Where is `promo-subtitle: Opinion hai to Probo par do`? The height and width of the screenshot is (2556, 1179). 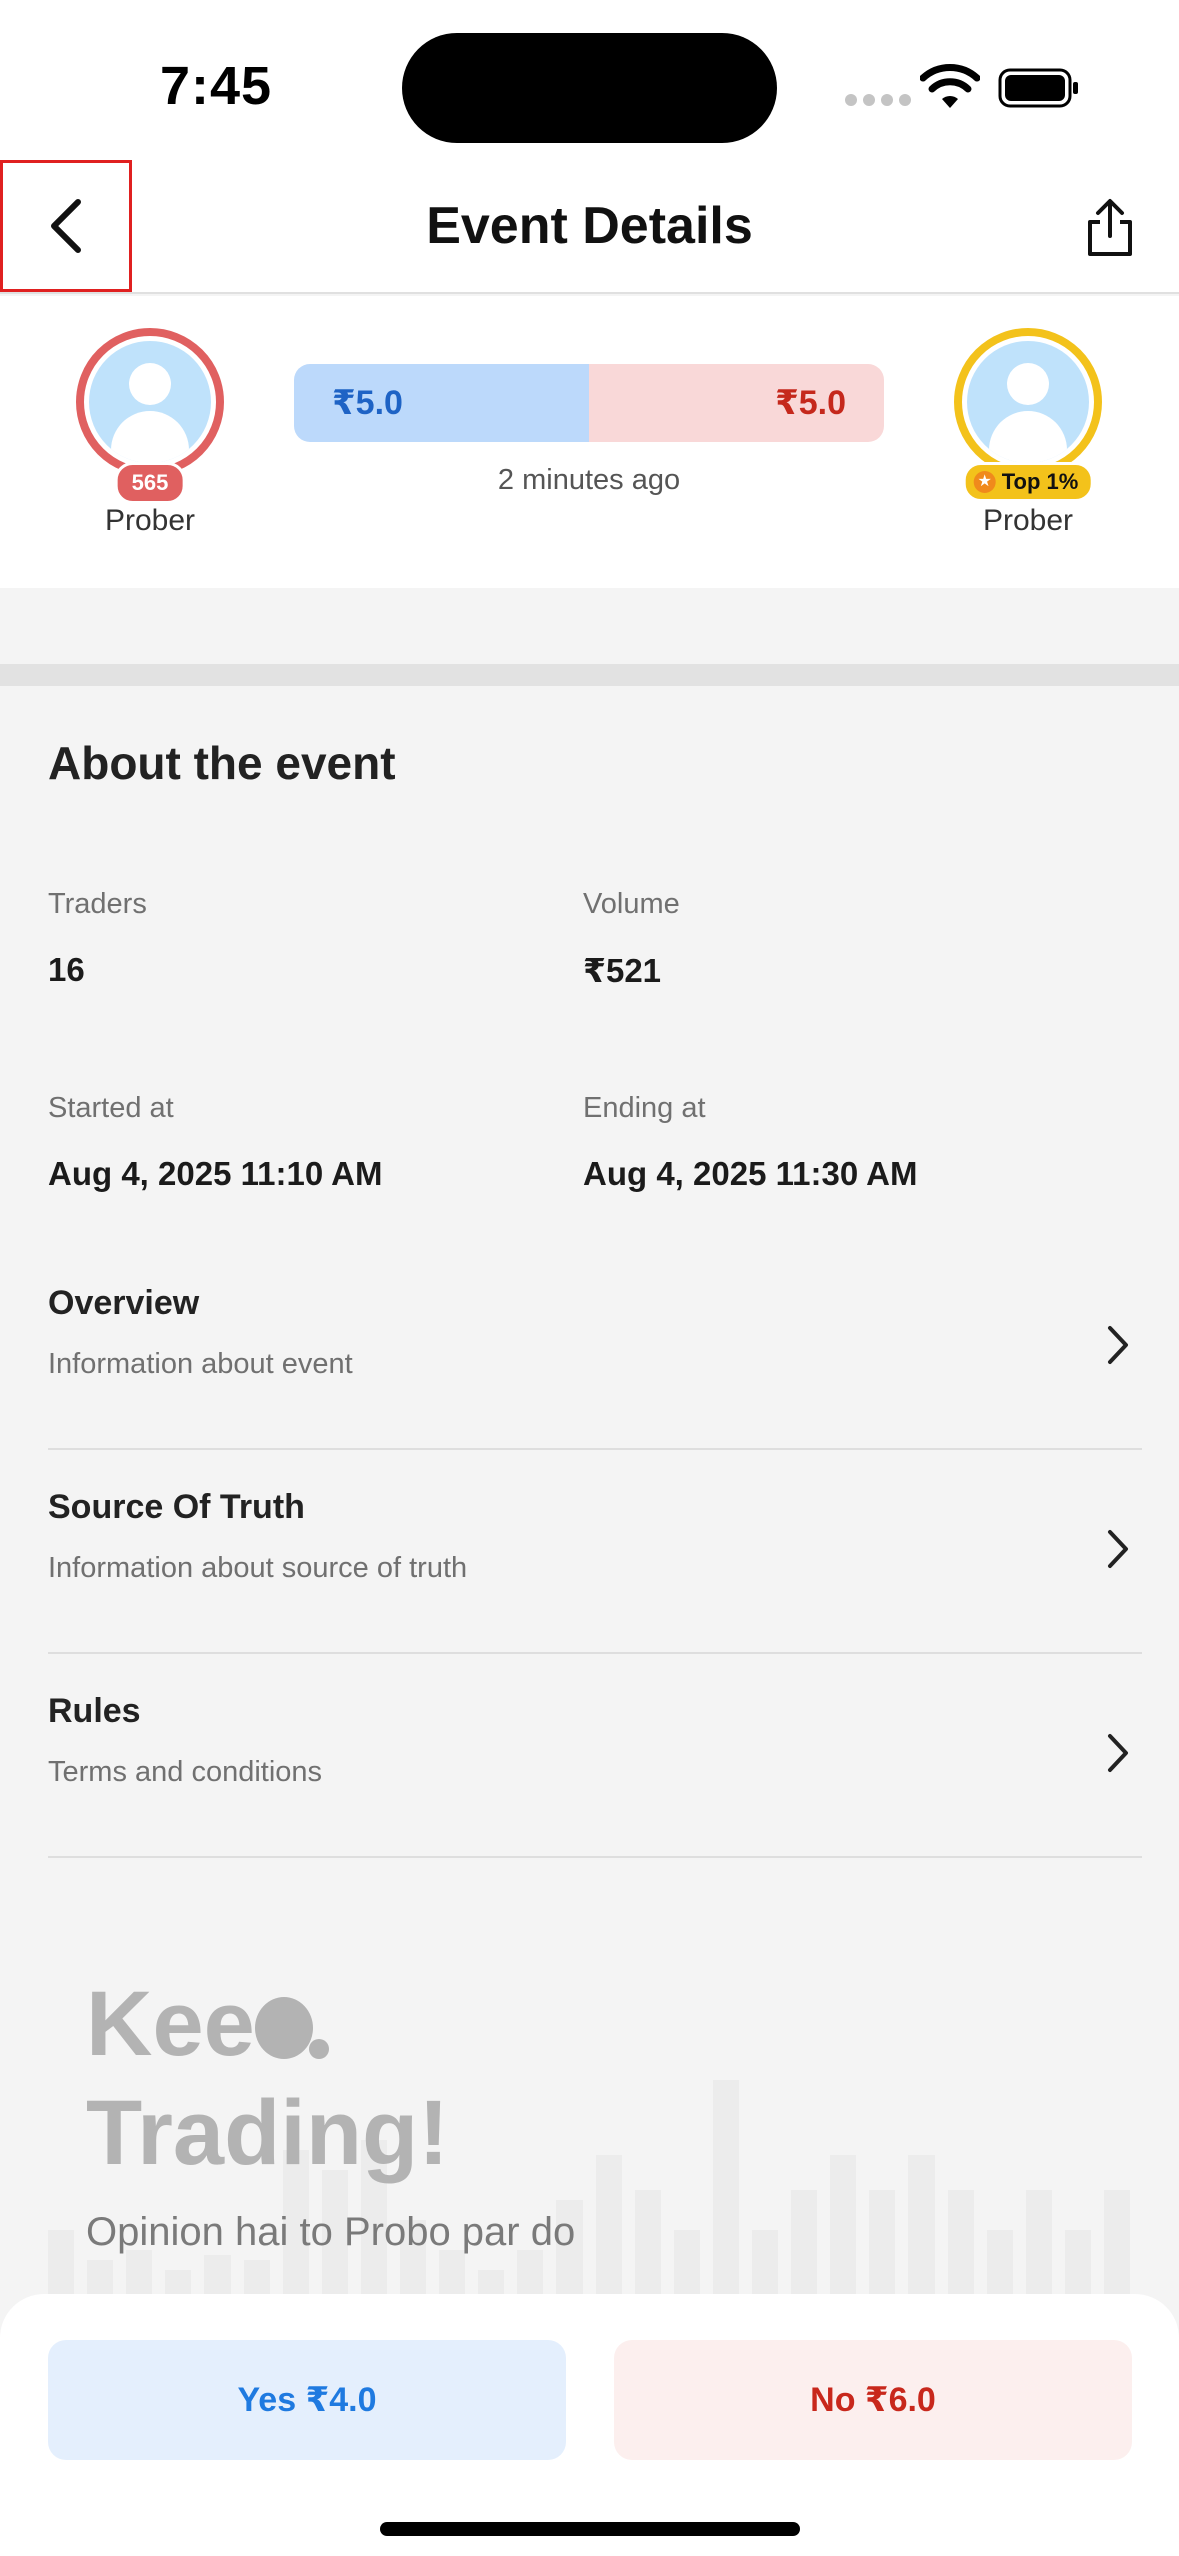
promo-subtitle: Opinion hai to Probo par do is located at coordinates (331, 2232).